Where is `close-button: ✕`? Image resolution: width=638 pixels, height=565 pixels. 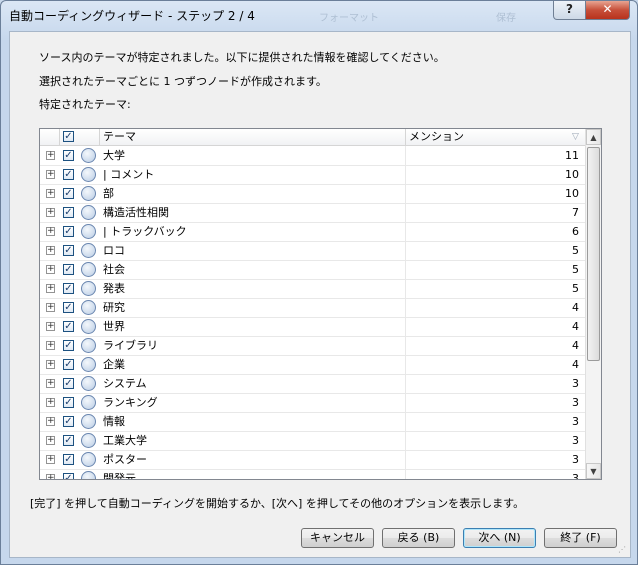 close-button: ✕ is located at coordinates (607, 10).